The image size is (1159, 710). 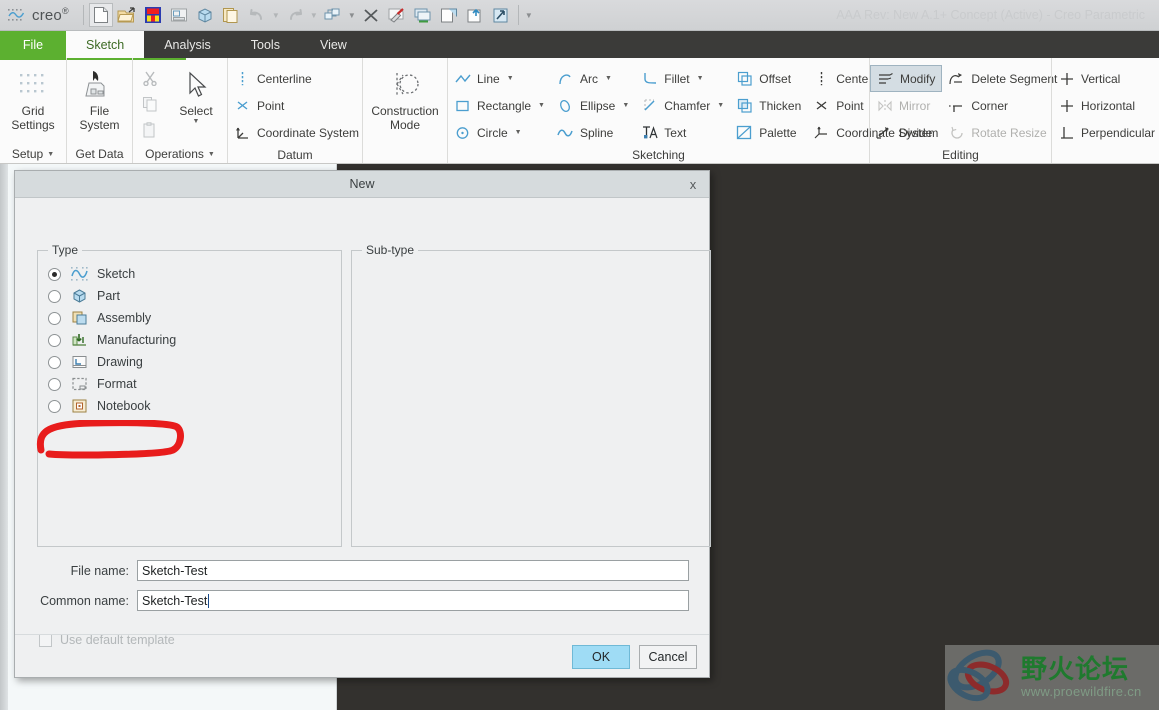 I want to click on new-file-icon, so click(x=100, y=15).